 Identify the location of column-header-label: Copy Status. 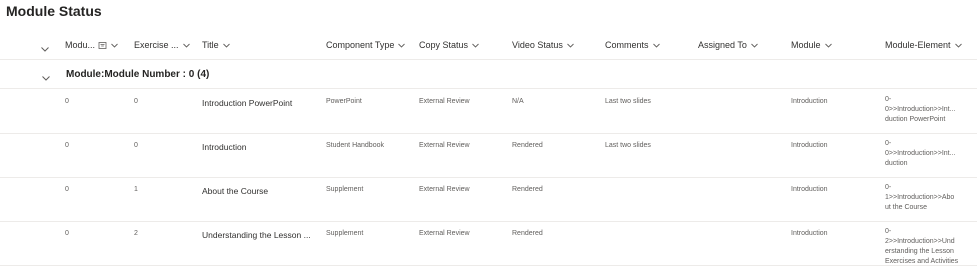
(444, 45).